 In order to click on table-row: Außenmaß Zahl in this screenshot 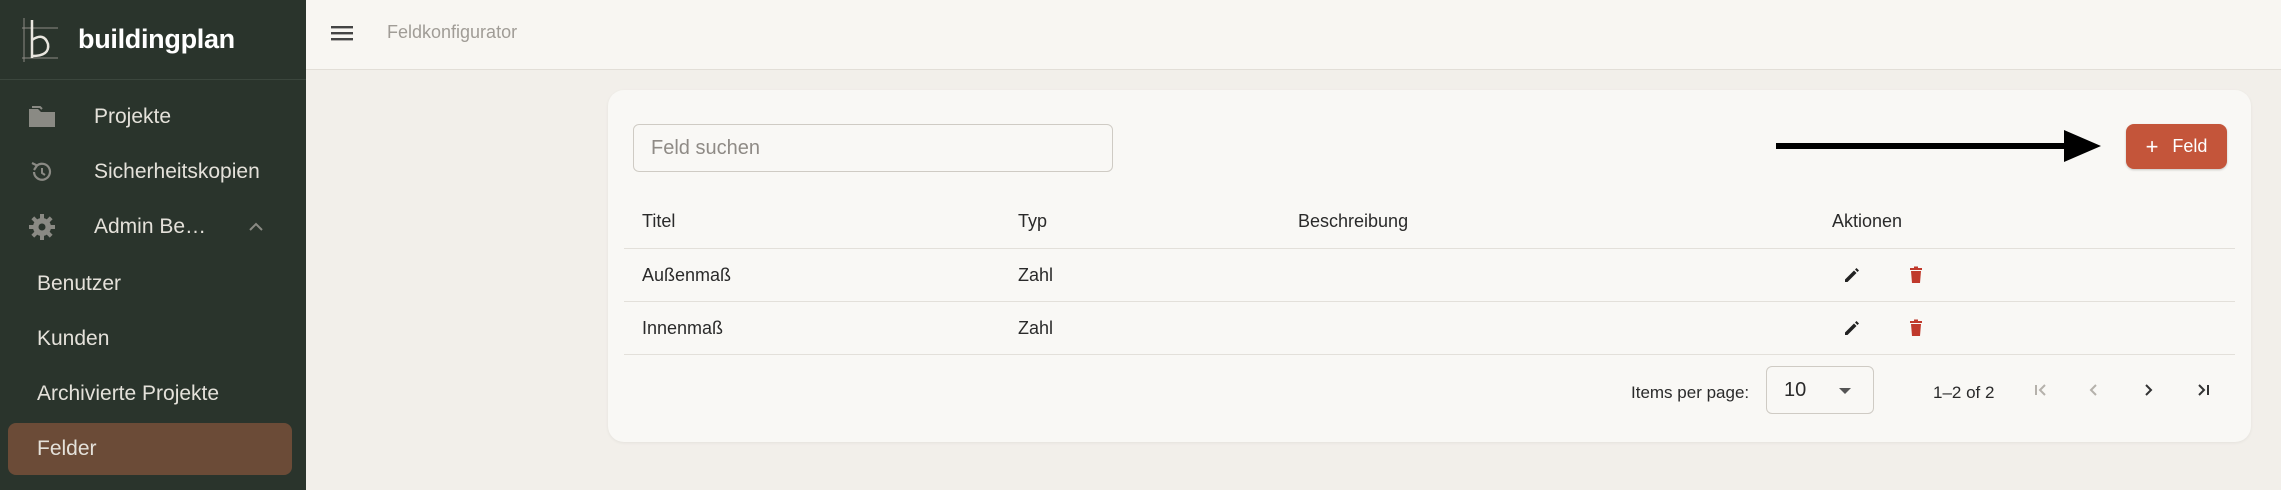, I will do `click(1429, 275)`.